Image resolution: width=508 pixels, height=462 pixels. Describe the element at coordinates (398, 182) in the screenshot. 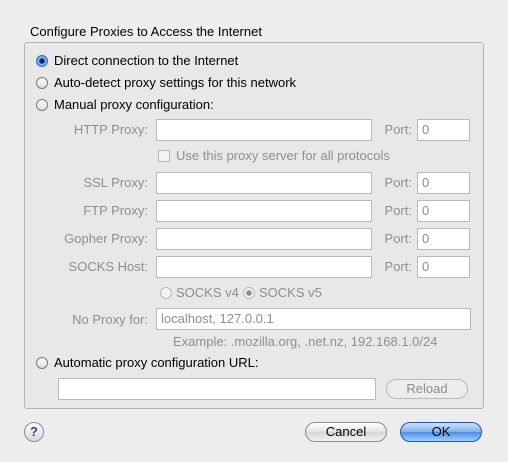

I see `ssl-port-label: Port:` at that location.